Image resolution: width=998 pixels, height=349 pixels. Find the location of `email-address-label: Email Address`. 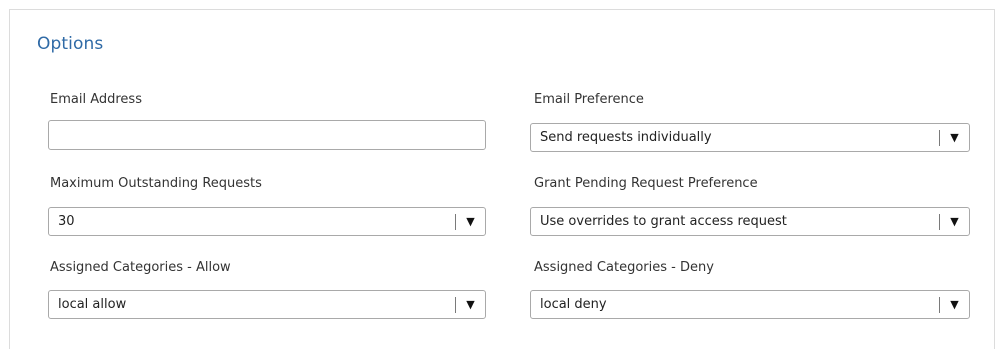

email-address-label: Email Address is located at coordinates (96, 99).